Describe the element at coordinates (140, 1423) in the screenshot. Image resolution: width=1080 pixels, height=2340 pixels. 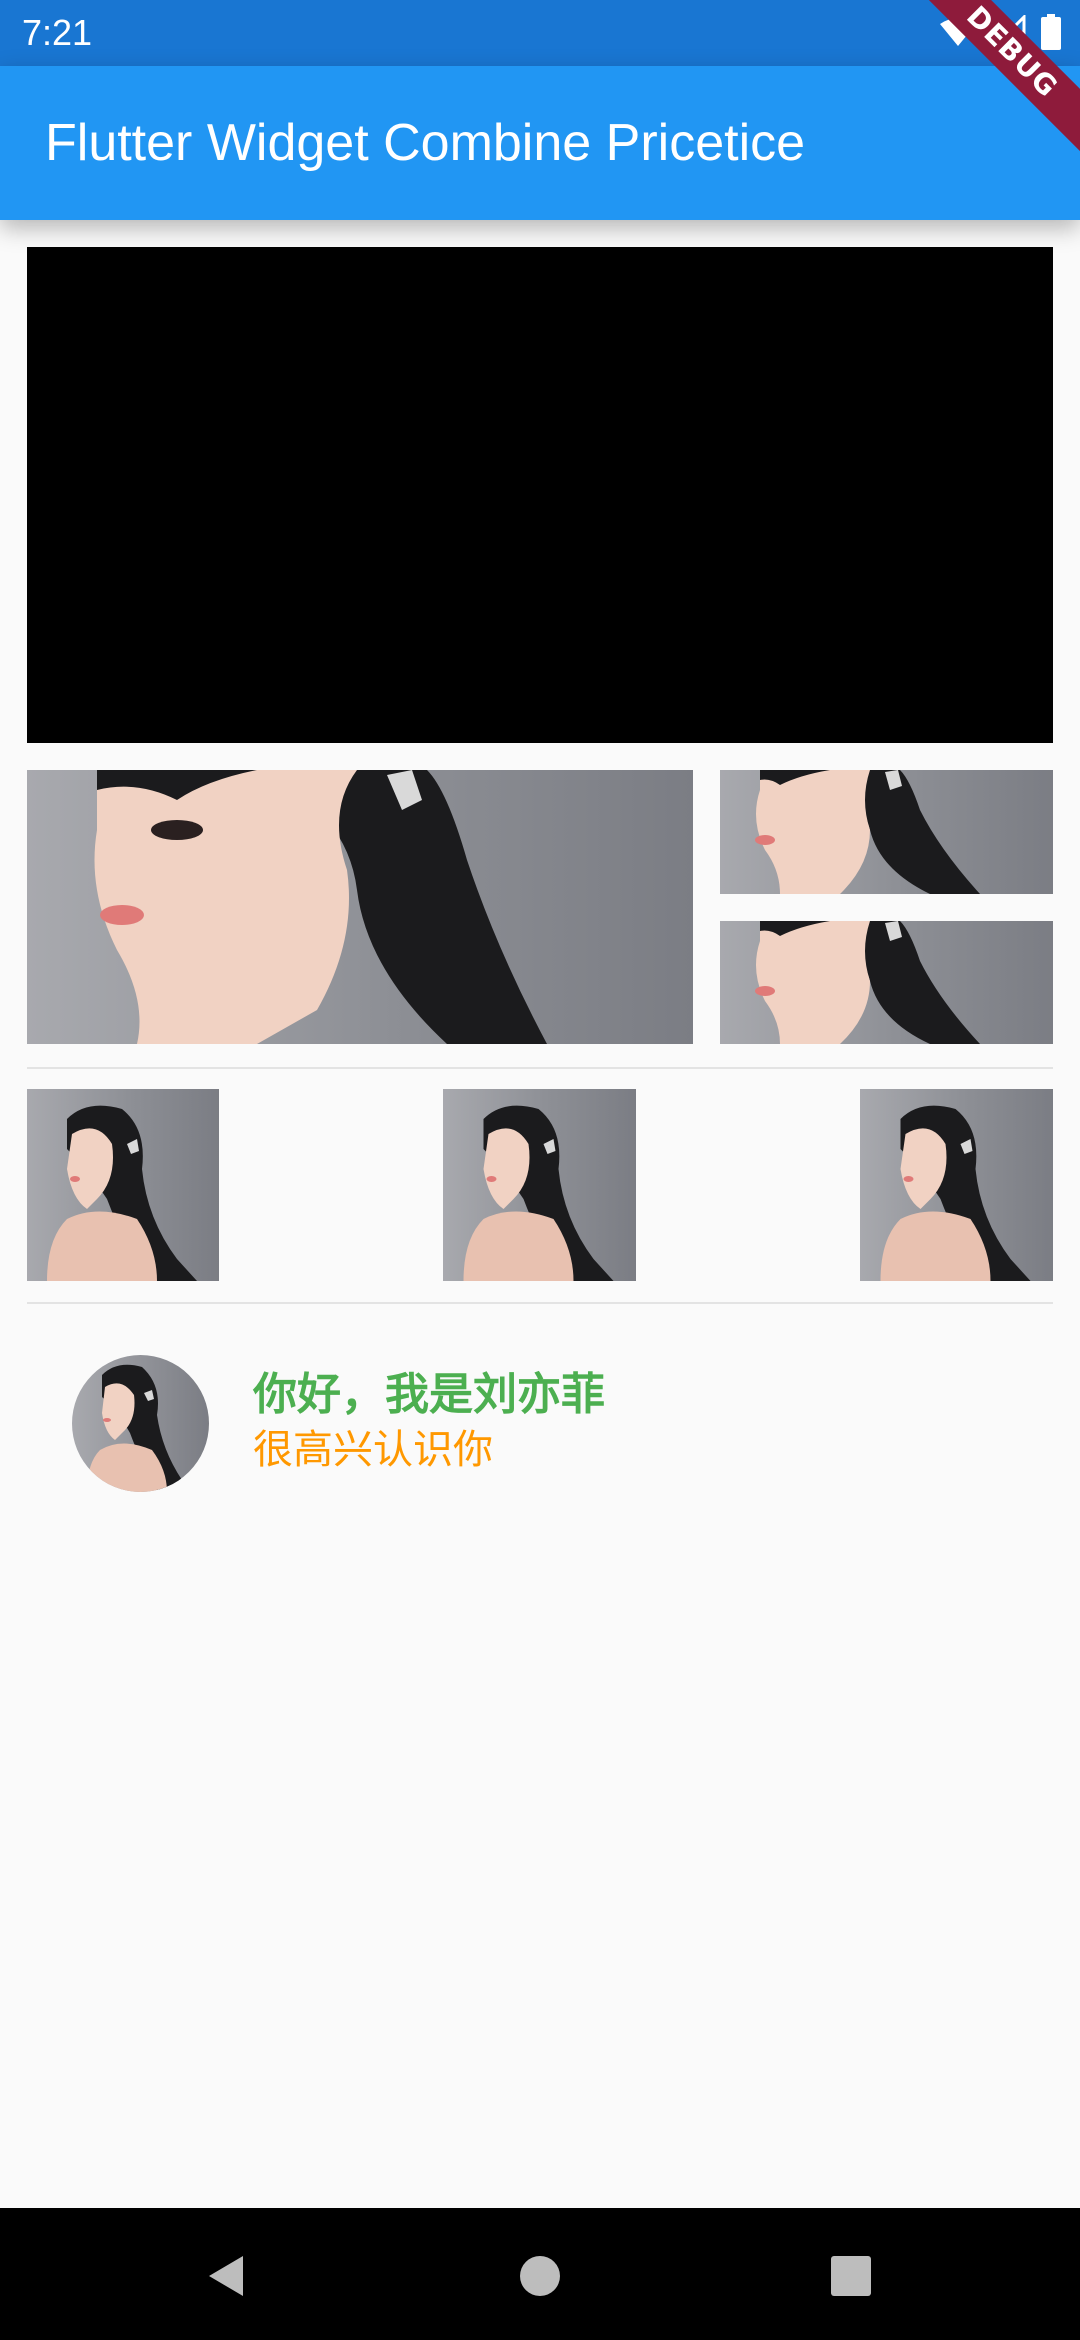
I see `avatar` at that location.